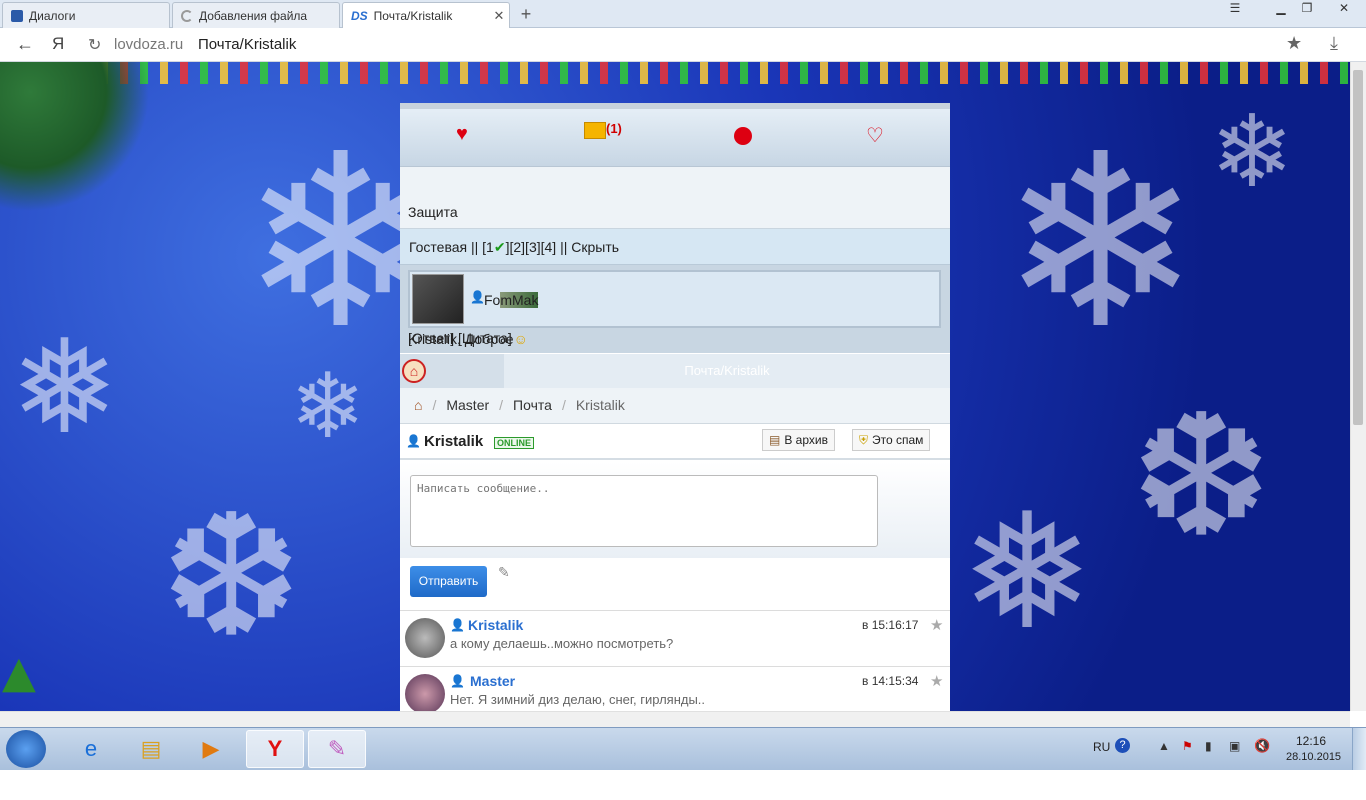 The image size is (1366, 800). I want to click on guestbook-links: Гостевая || [1, so click(451, 247).